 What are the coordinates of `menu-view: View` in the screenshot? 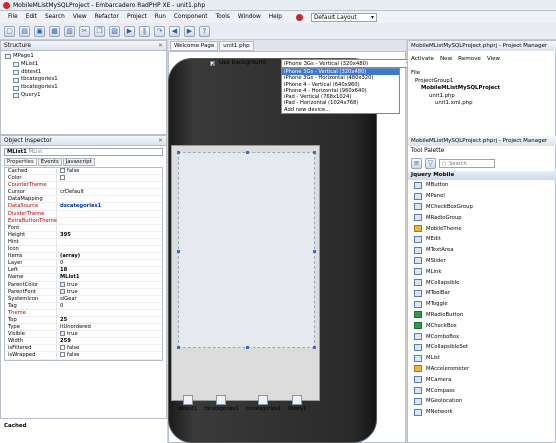 It's located at (80, 17).